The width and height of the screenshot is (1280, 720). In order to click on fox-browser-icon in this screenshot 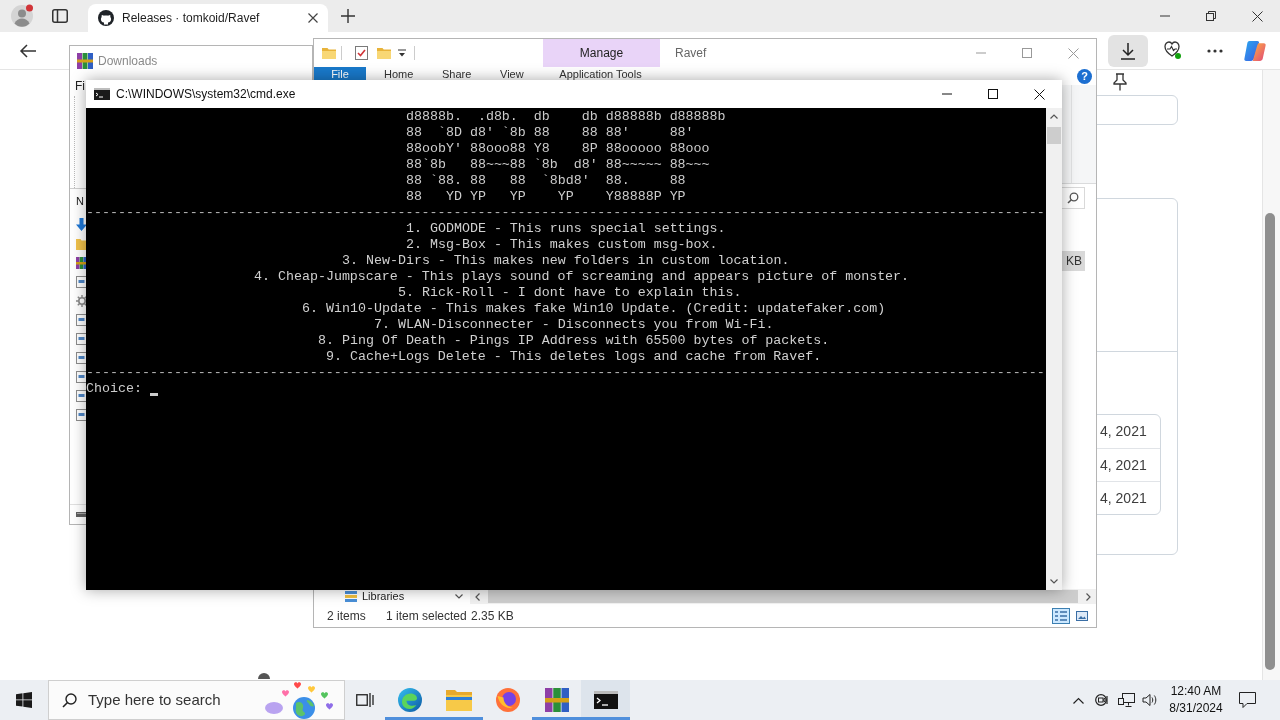, I will do `click(507, 700)`.